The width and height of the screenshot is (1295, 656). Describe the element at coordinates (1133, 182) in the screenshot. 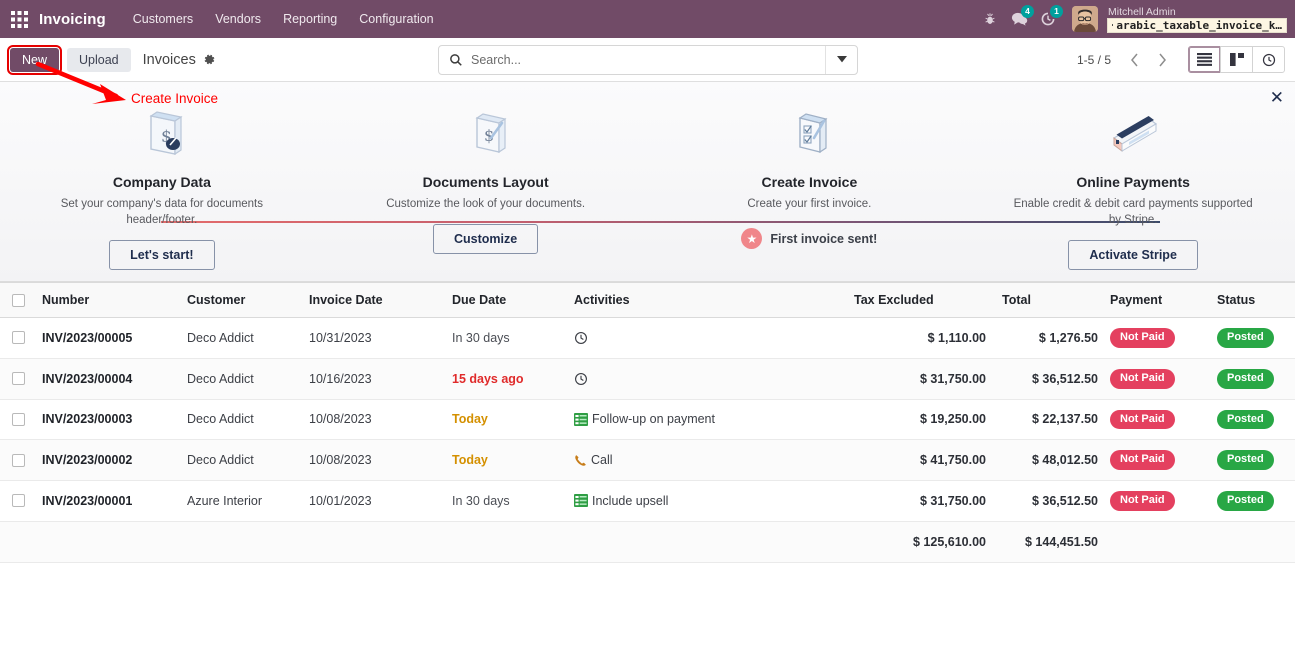

I see `onboarding-step-title: Online Payments` at that location.